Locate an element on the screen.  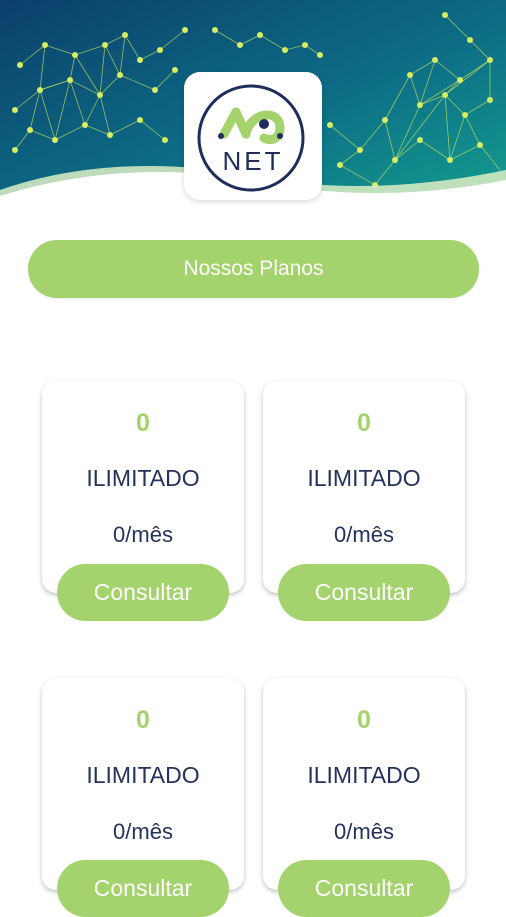
brand-logo is located at coordinates (251, 138).